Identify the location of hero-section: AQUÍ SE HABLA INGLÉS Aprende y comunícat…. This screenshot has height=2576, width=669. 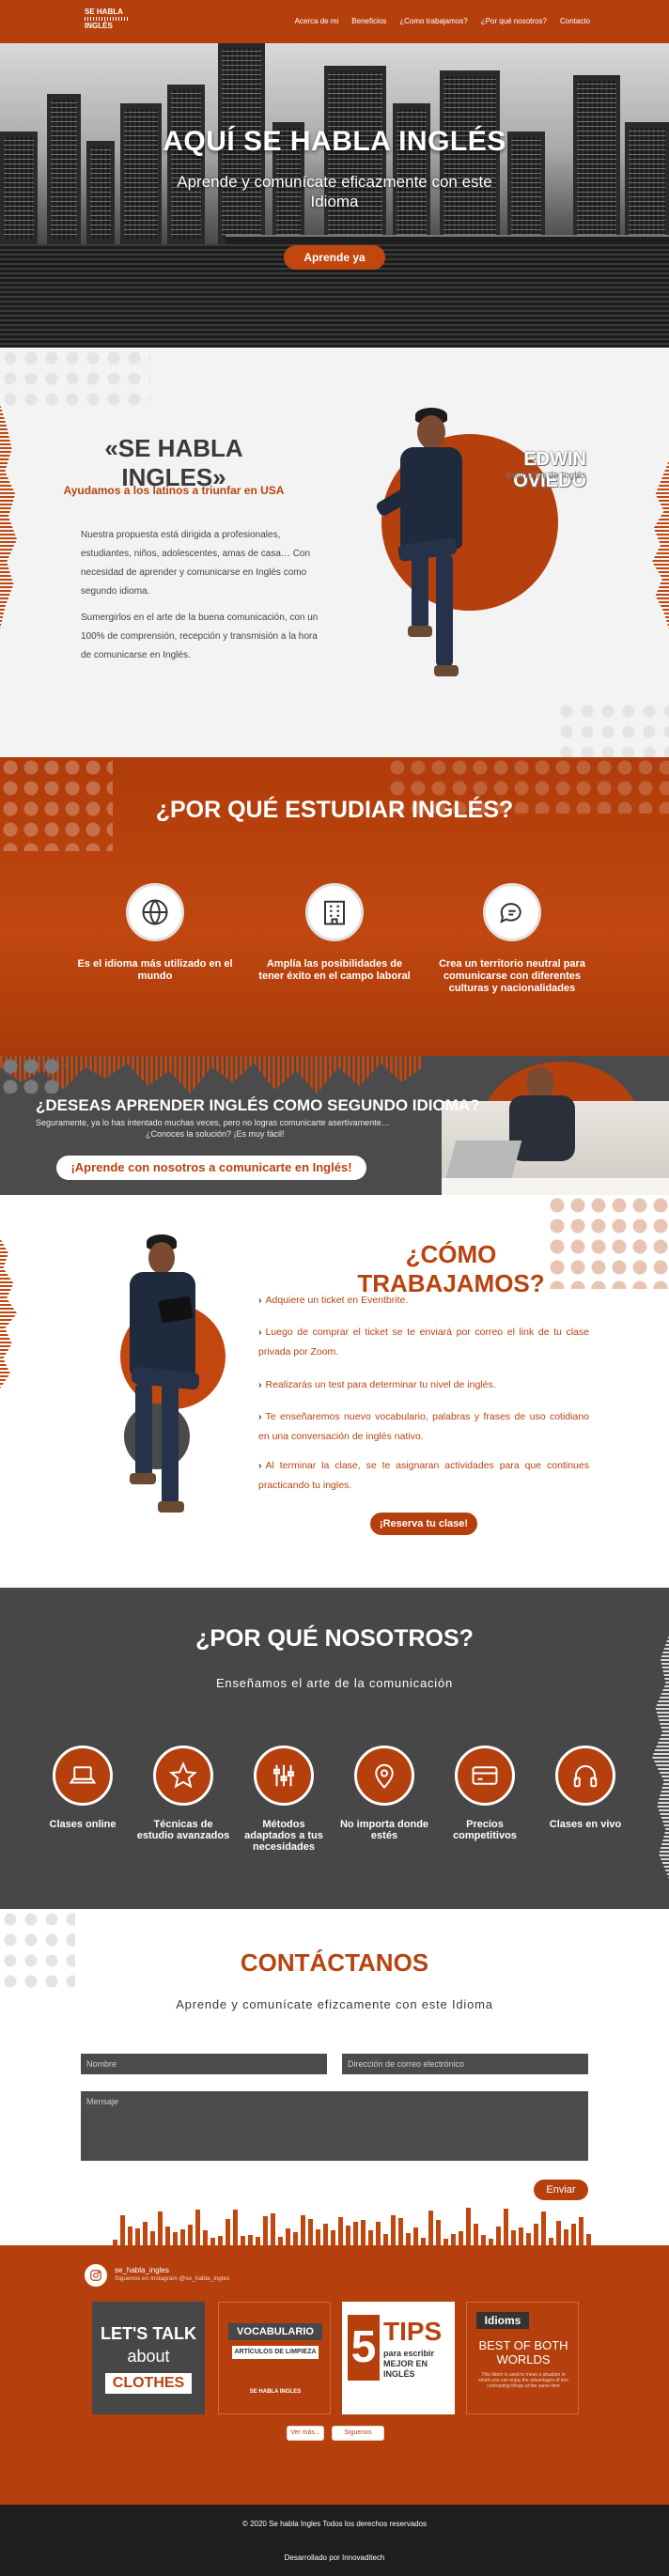
(334, 196).